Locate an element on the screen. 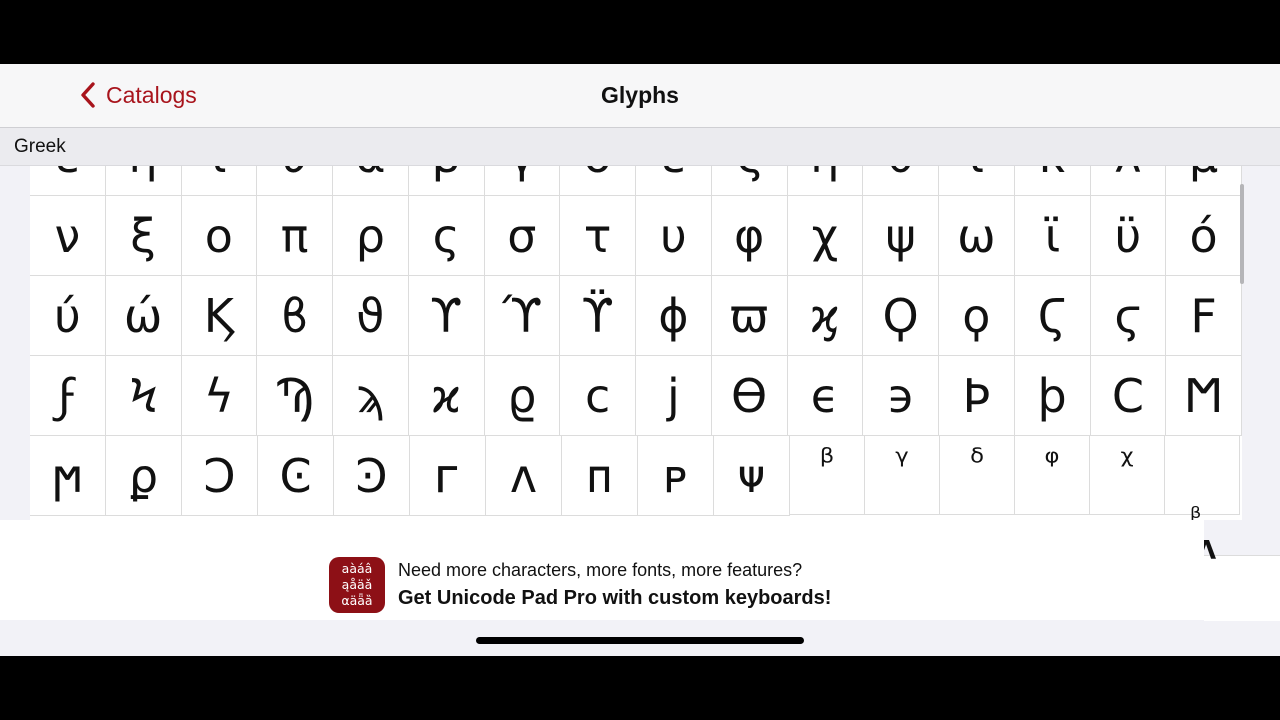 This screenshot has width=1280, height=720. glyph-cell: μ is located at coordinates (1204, 181).